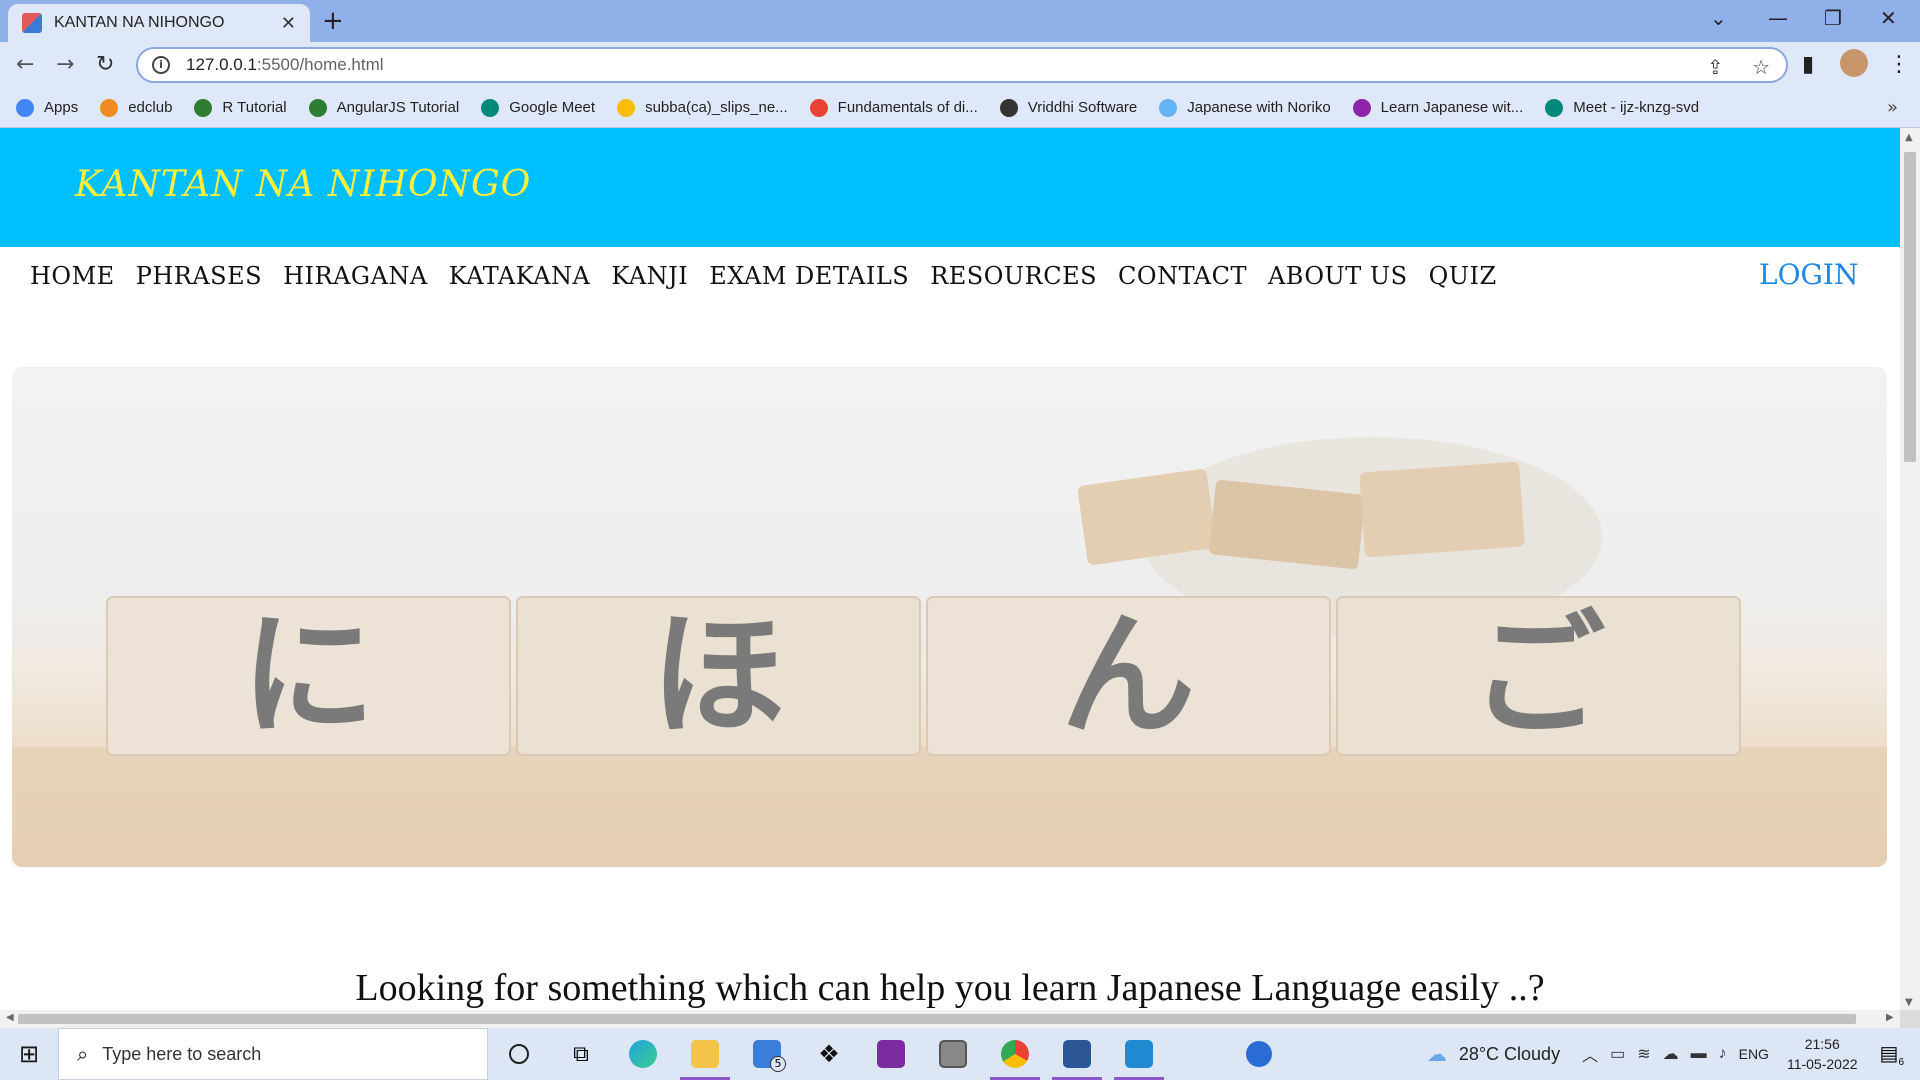 This screenshot has width=1920, height=1080. Describe the element at coordinates (288, 23) in the screenshot. I see `close-tab-icon: ✕` at that location.